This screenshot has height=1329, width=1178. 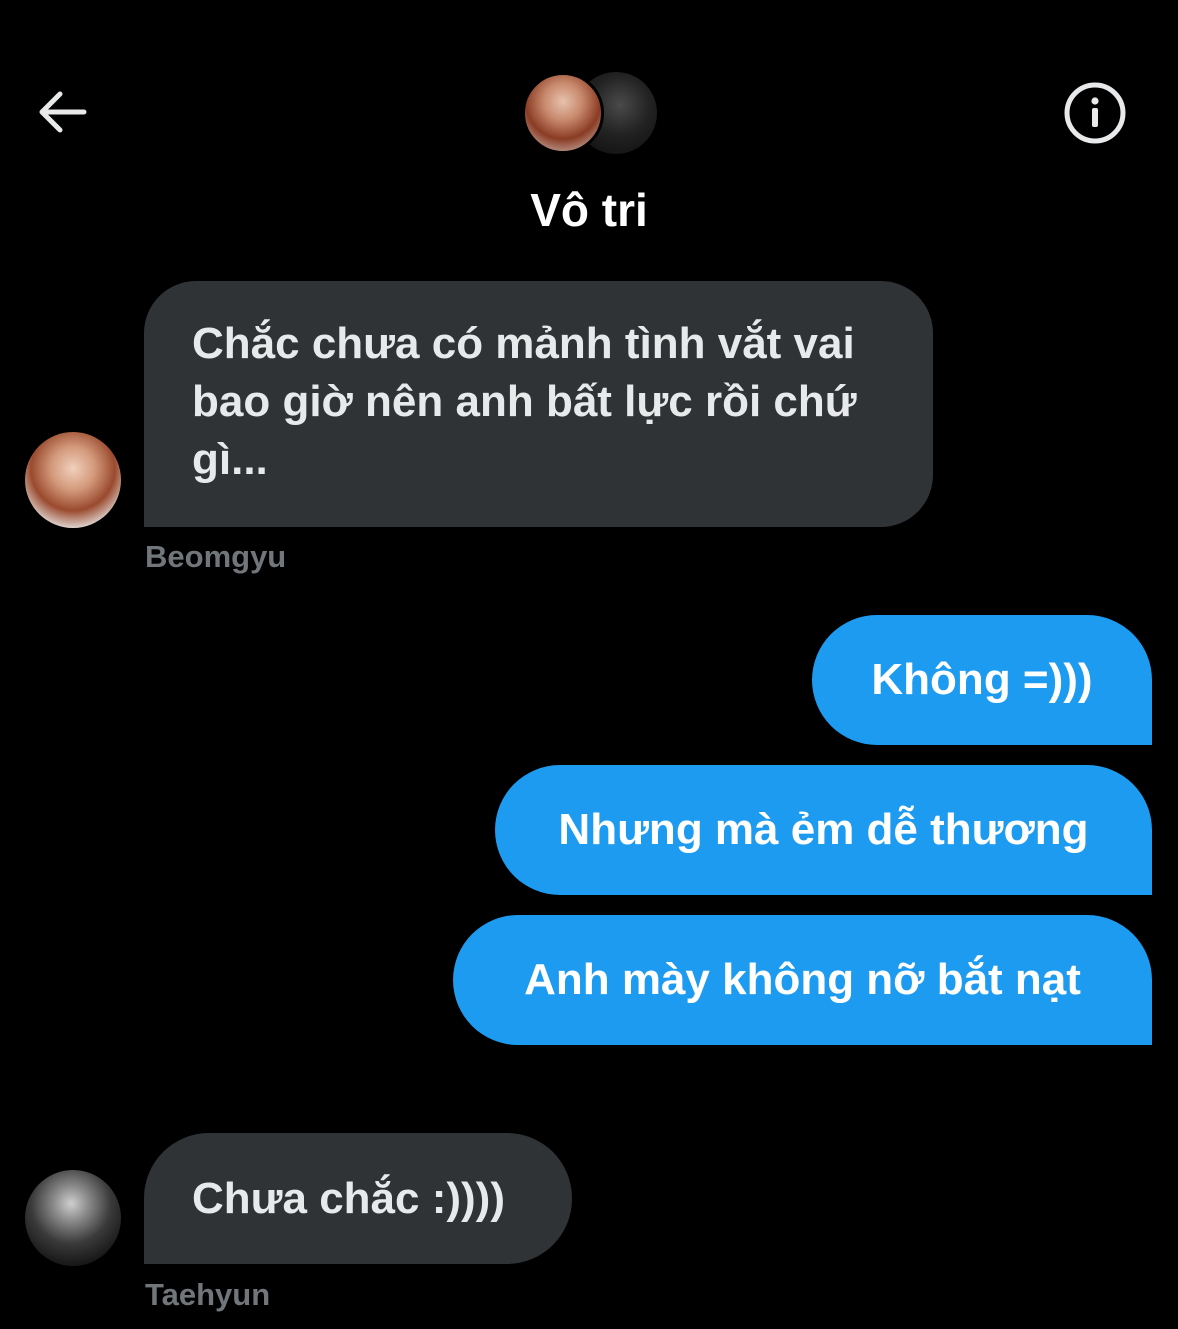 I want to click on message-text: Chưa chắc :)))), so click(x=348, y=1198).